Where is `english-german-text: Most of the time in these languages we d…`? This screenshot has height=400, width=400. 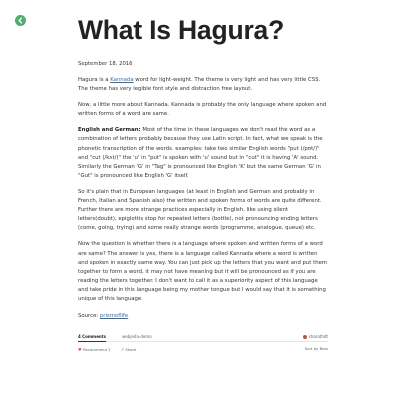
english-german-text: Most of the time in these languages we d… is located at coordinates (200, 153).